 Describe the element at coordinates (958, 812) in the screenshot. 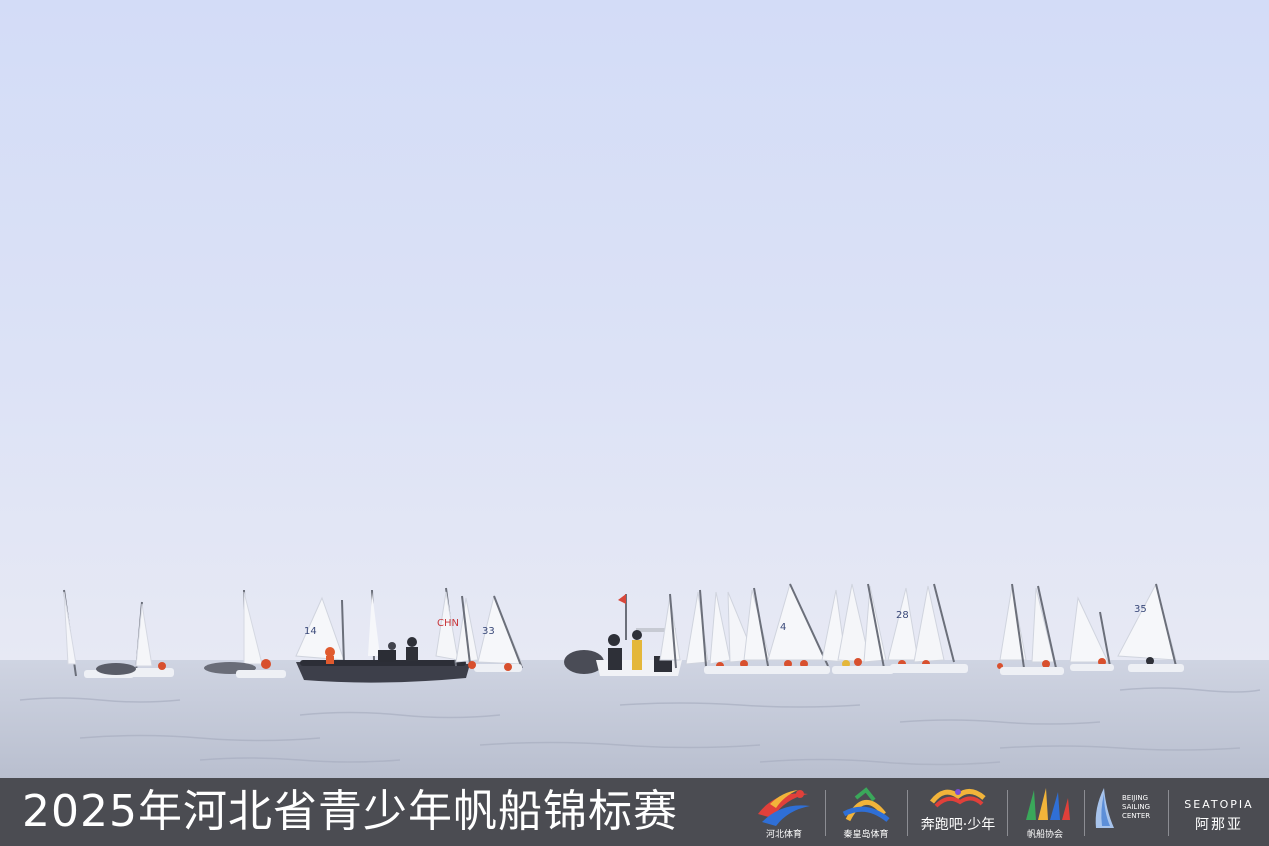

I see `run-youth-logo: 奔跑吧·少年` at that location.